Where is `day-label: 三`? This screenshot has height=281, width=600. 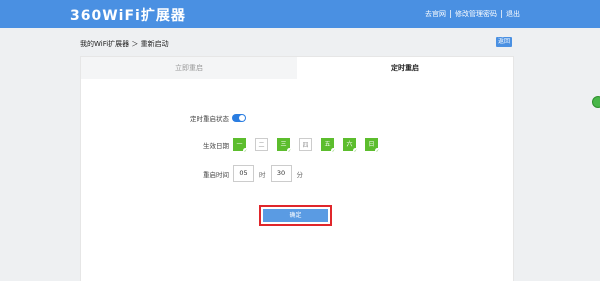 day-label: 三 is located at coordinates (283, 144).